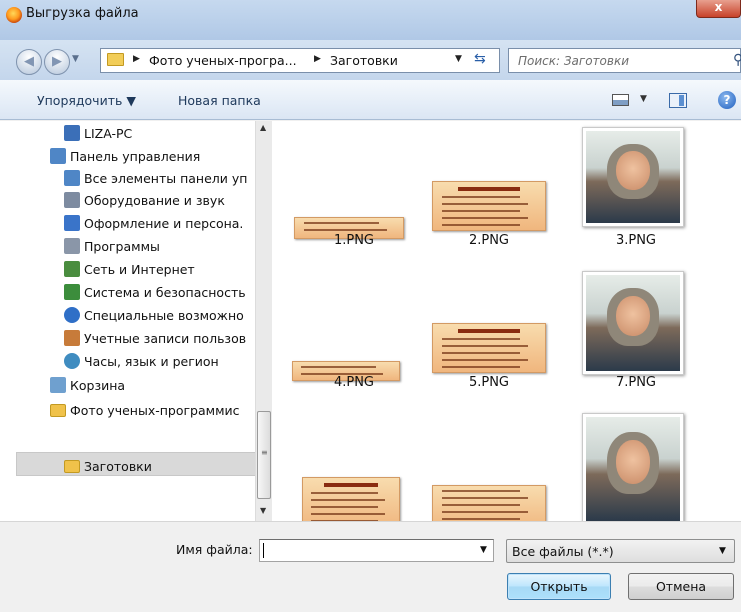 This screenshot has width=741, height=612. What do you see at coordinates (354, 382) in the screenshot?
I see `file-name: 4.PNG` at bounding box center [354, 382].